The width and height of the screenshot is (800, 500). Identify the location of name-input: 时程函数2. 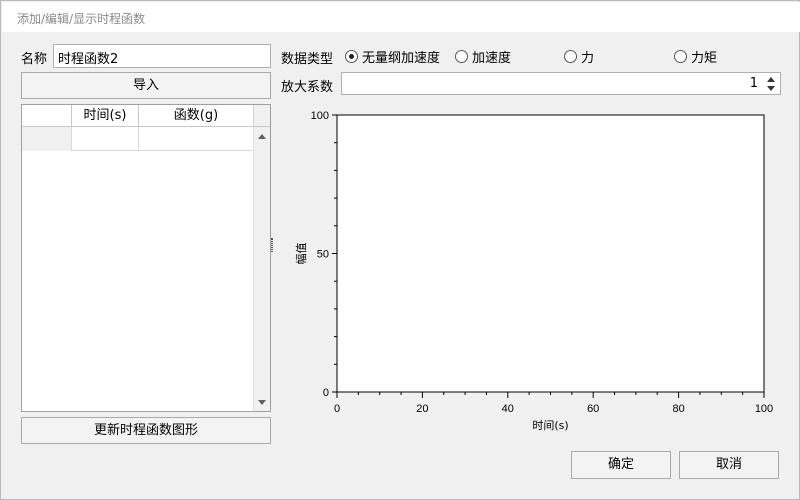
(162, 56).